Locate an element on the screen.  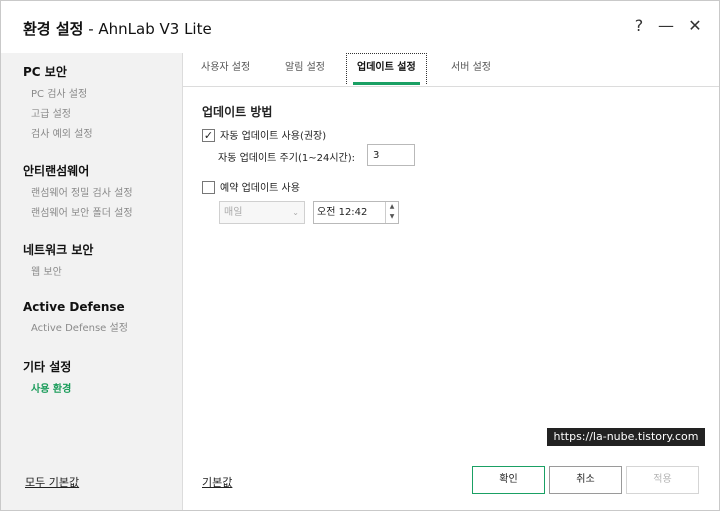
sidebar-group-other-settings: 기타 설정 사용 환경 is located at coordinates (47, 379).